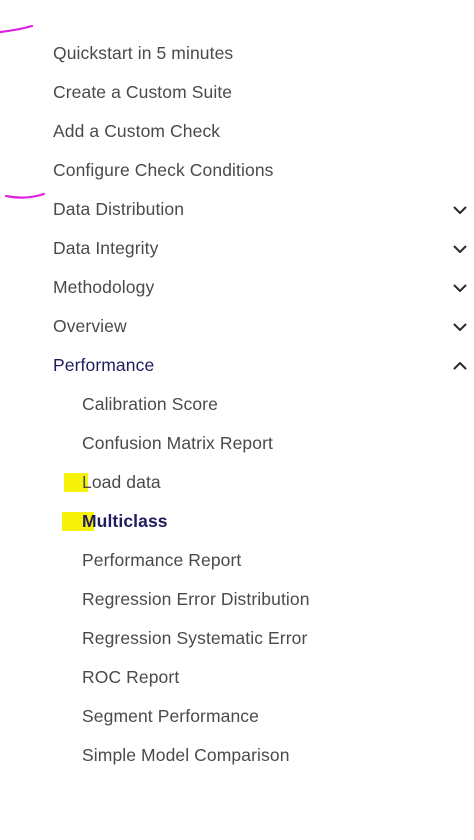 Image resolution: width=474 pixels, height=840 pixels. I want to click on nav-item-roc-report: ROC Report, so click(237, 677).